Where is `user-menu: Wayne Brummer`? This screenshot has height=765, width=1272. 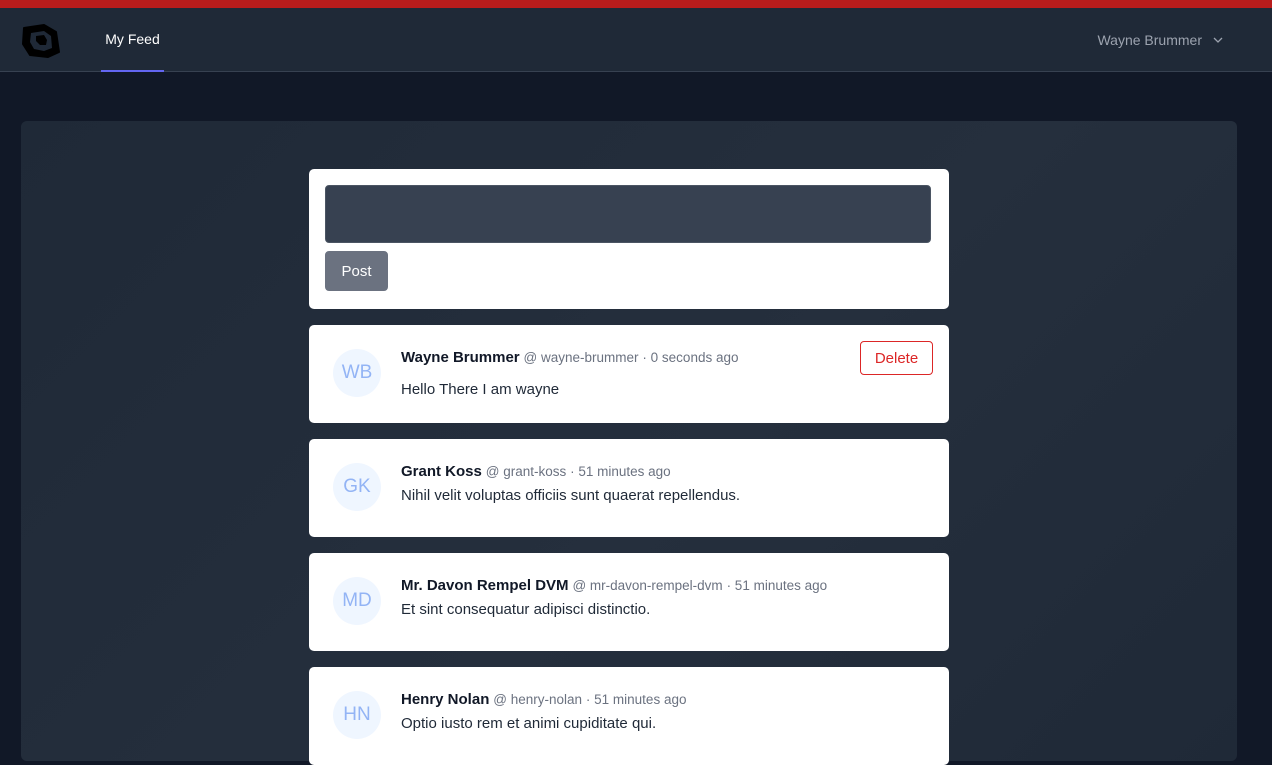
user-menu: Wayne Brummer is located at coordinates (1160, 40).